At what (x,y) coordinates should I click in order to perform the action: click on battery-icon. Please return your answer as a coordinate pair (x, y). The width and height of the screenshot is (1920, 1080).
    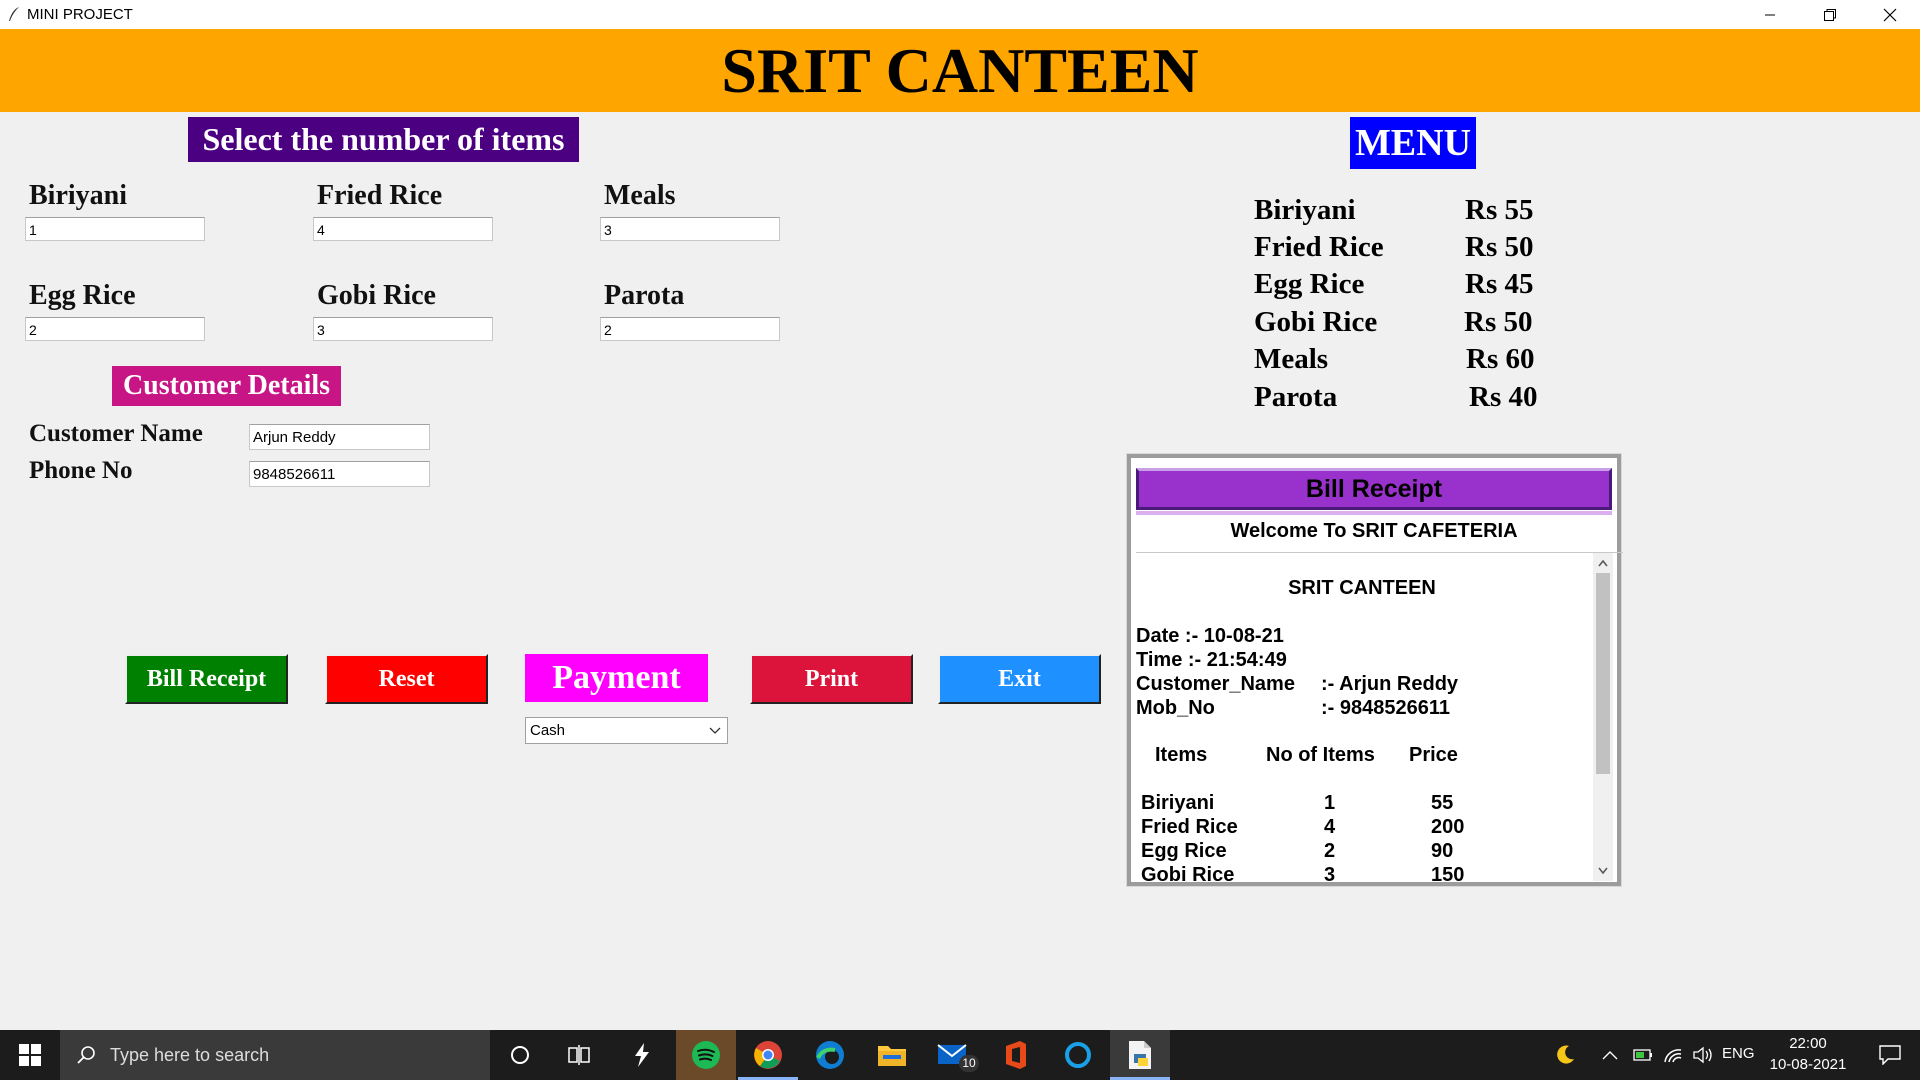
    Looking at the image, I should click on (1642, 1055).